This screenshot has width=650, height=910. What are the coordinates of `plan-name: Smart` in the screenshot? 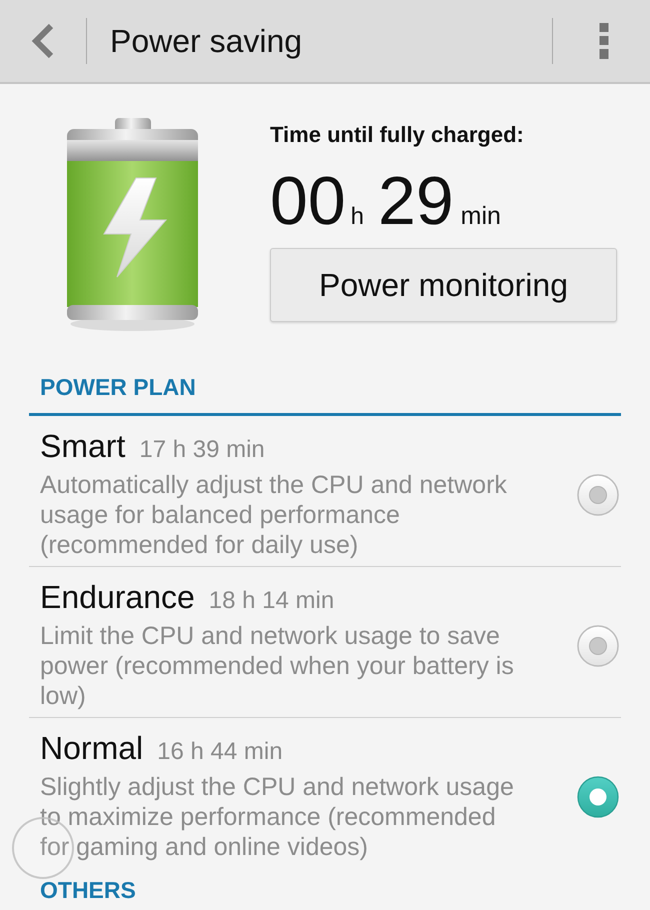 It's located at (83, 446).